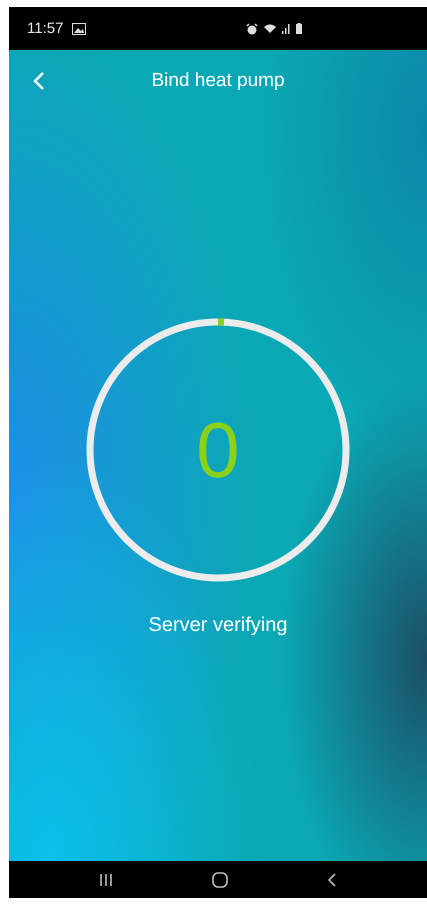  Describe the element at coordinates (218, 450) in the screenshot. I see `countdown-number: 0` at that location.